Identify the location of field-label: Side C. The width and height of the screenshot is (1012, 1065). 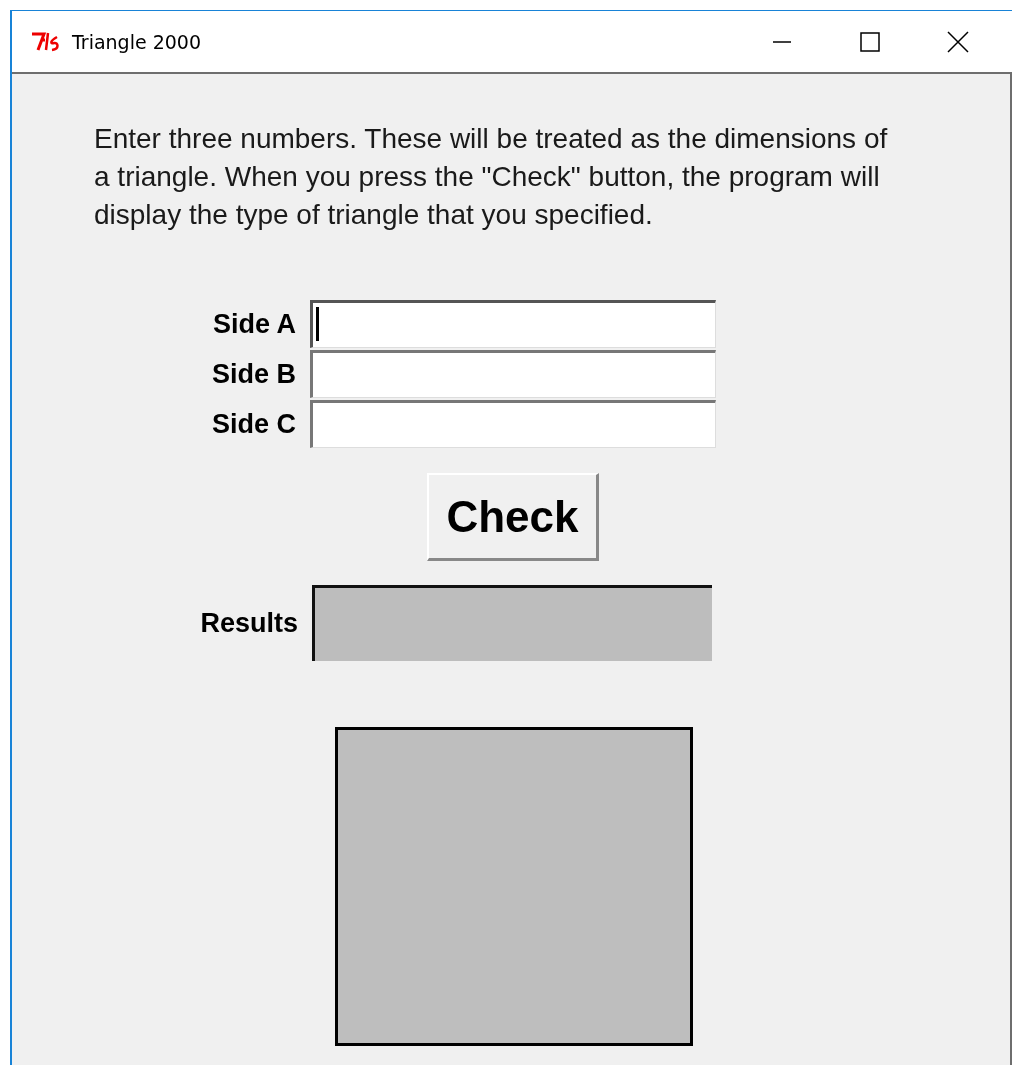
(253, 424).